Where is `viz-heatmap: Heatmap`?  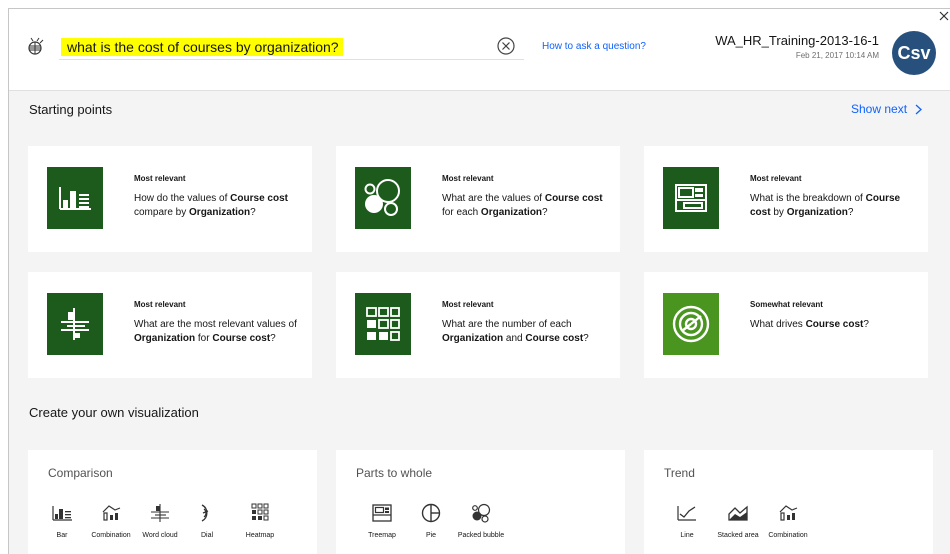 viz-heatmap: Heatmap is located at coordinates (260, 521).